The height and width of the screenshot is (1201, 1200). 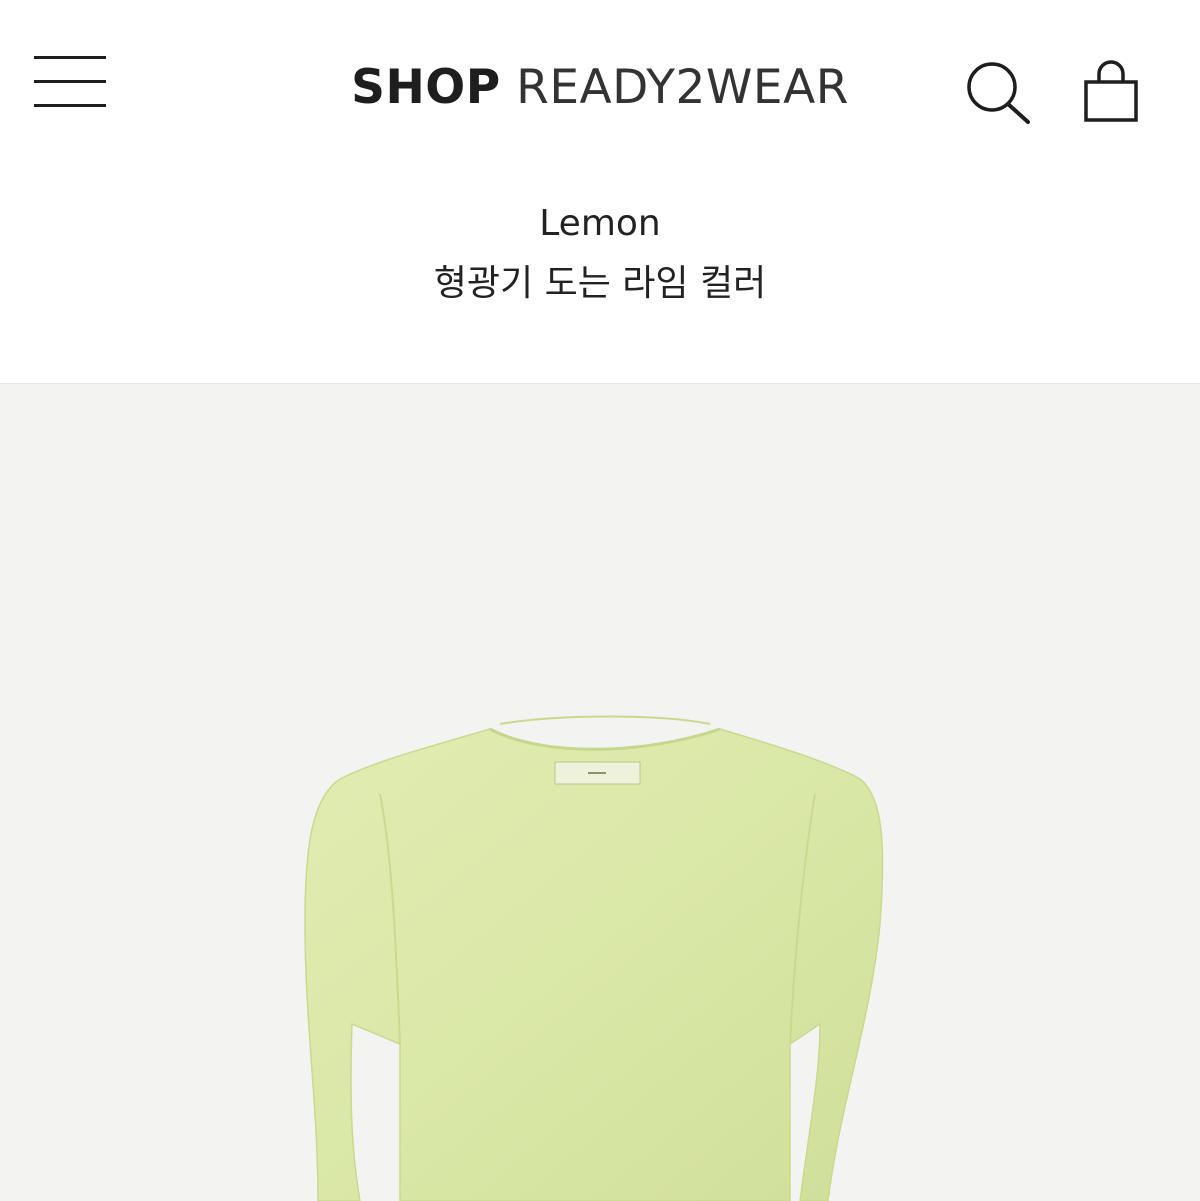 I want to click on site-header: SHOP READY2WEAR, so click(x=600, y=90).